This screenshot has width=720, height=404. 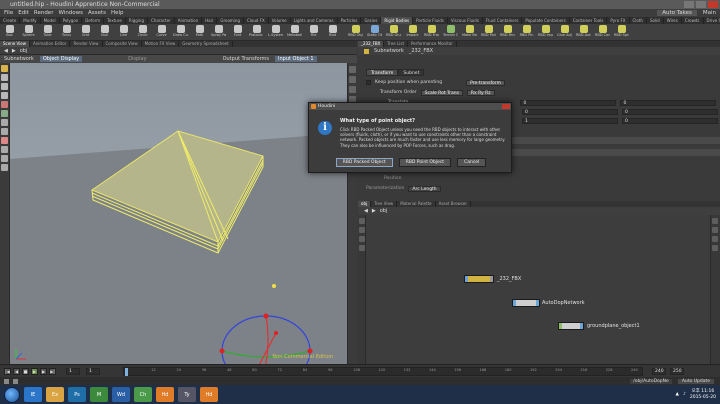 I want to click on shelf-tool-sphere: Sphere, so click(x=28, y=32).